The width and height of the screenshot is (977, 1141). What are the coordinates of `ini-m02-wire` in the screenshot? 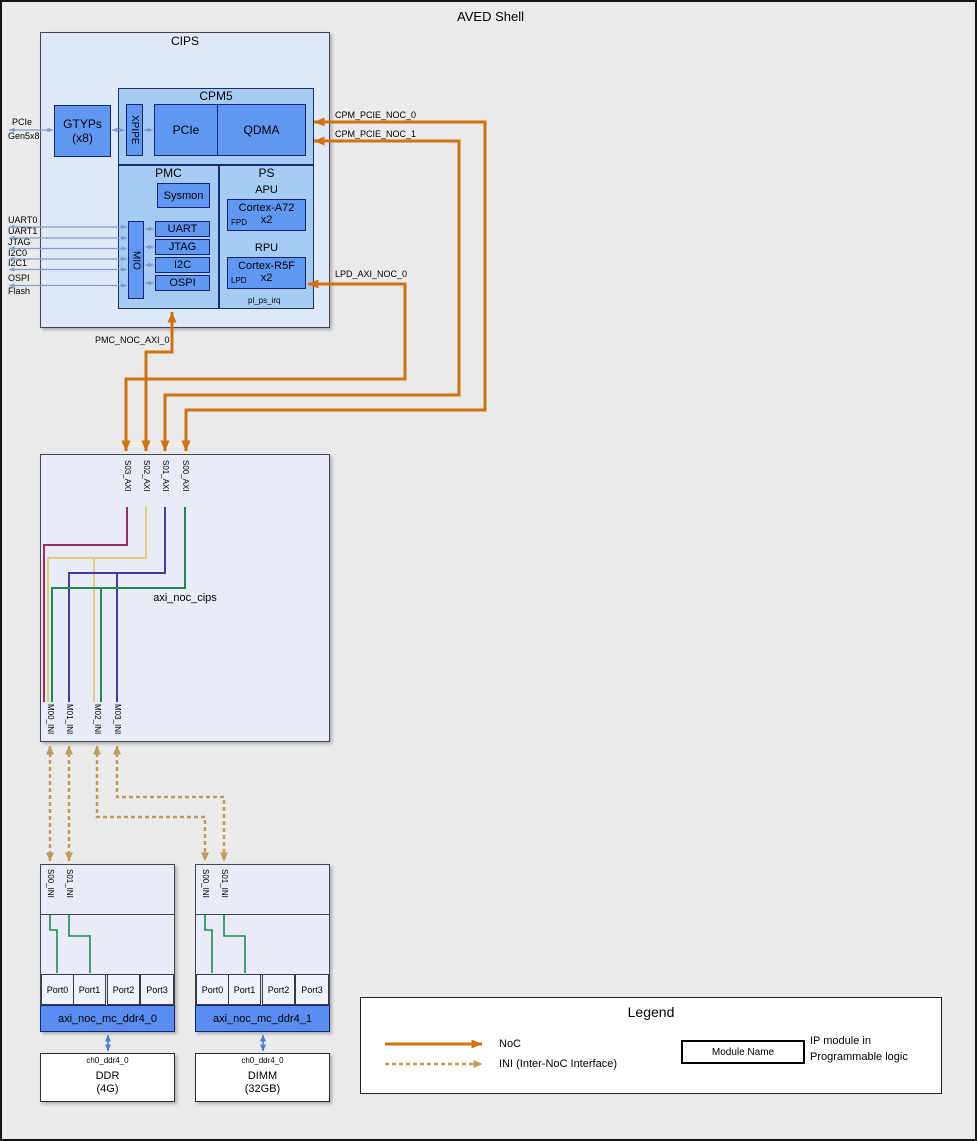 It's located at (151, 803).